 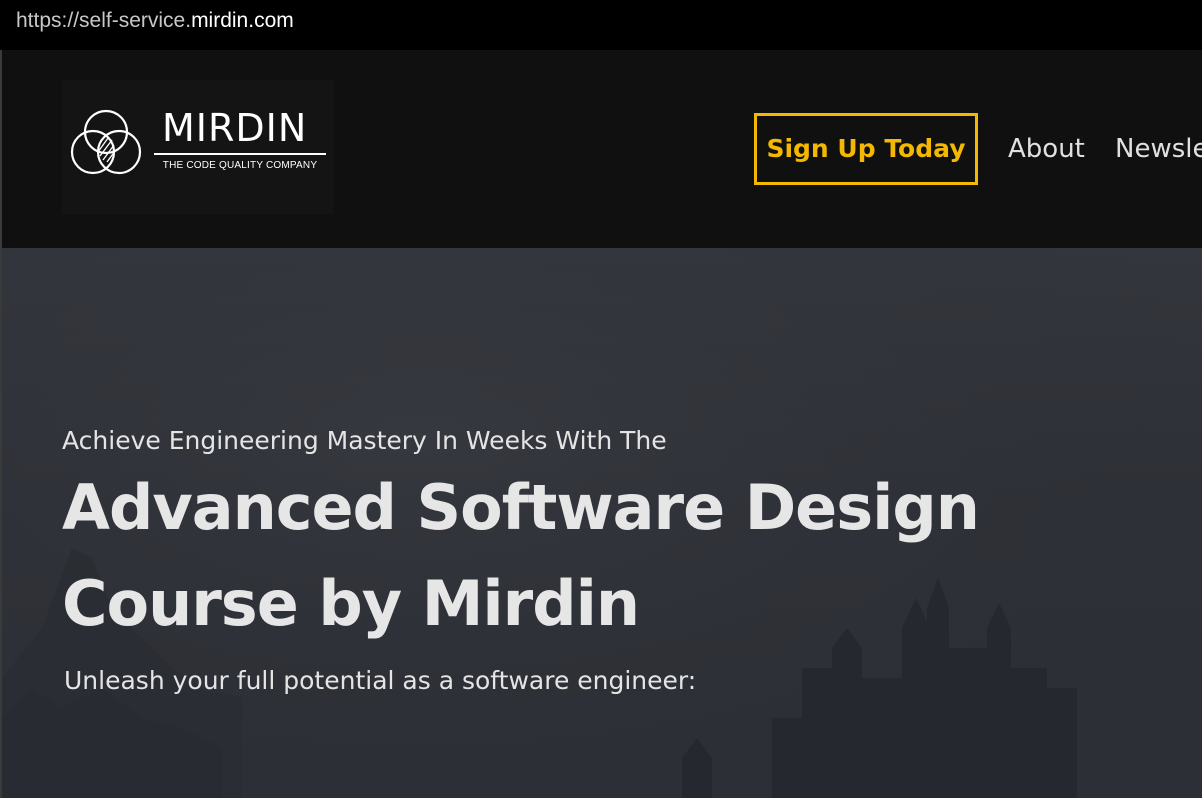 I want to click on logo-wordmark: MIRDIN, so click(x=235, y=128).